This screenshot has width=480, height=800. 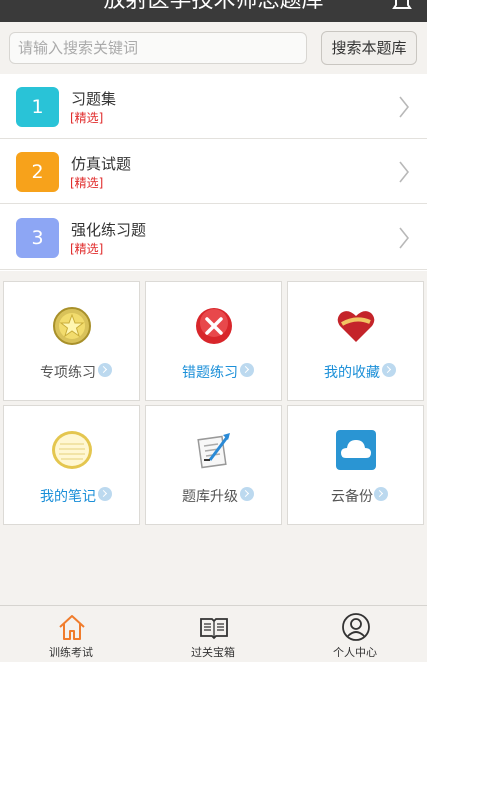 What do you see at coordinates (214, 326) in the screenshot?
I see `red-x-icon` at bounding box center [214, 326].